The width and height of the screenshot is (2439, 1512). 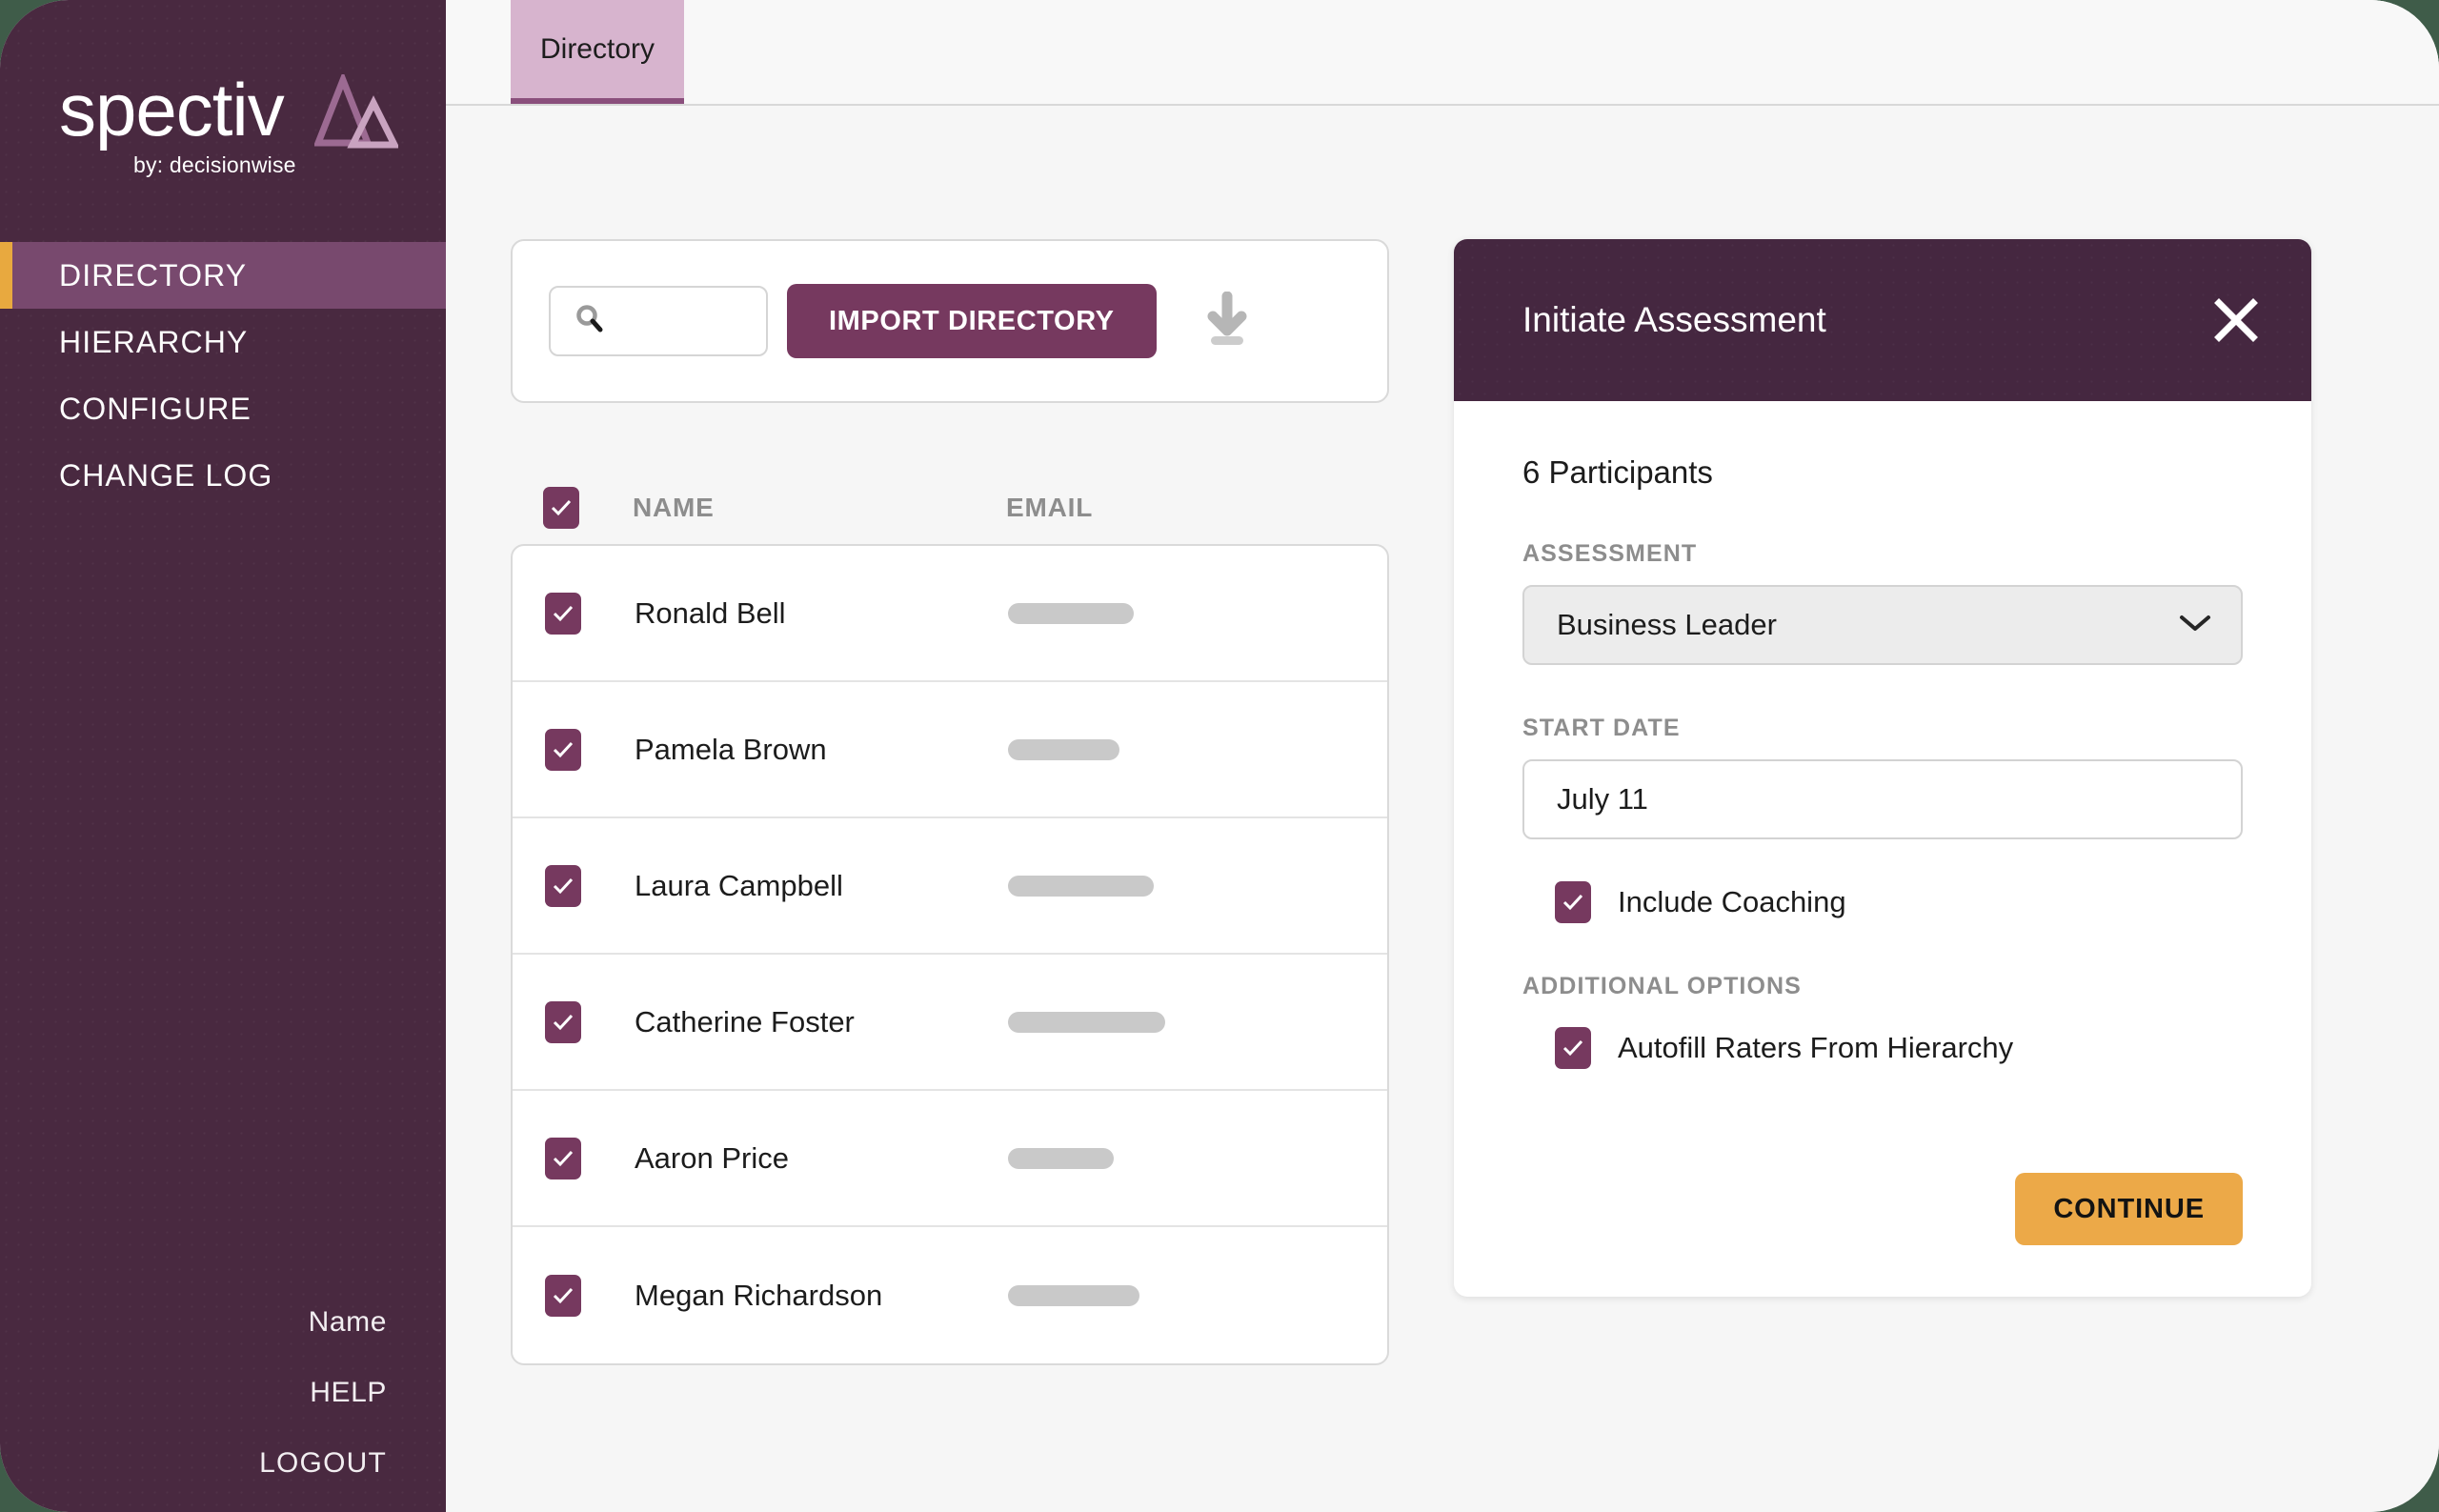 What do you see at coordinates (166, 475) in the screenshot?
I see `sidebar-item-label: CHANGE LOG` at bounding box center [166, 475].